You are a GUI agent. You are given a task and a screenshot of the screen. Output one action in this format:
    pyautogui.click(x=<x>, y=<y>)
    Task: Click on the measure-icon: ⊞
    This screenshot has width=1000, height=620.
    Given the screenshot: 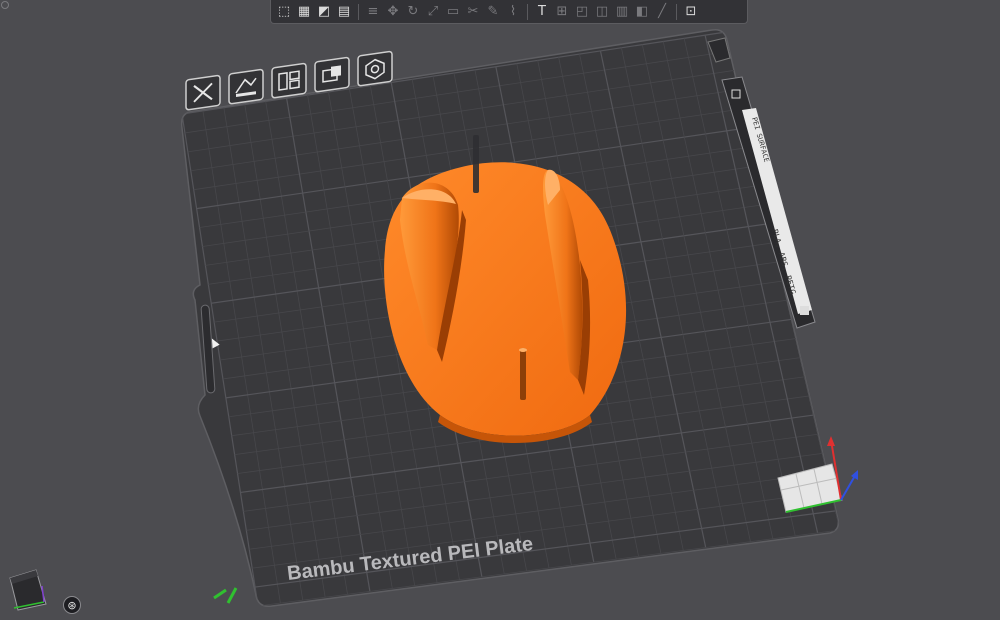 What is the action you would take?
    pyautogui.click(x=562, y=12)
    